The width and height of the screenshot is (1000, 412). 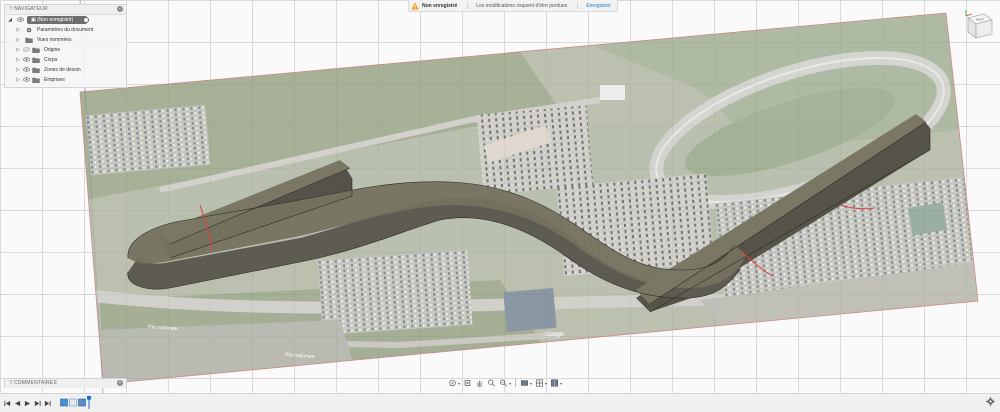 I want to click on tree-item-bodies: ▷ Corps, so click(x=65, y=60).